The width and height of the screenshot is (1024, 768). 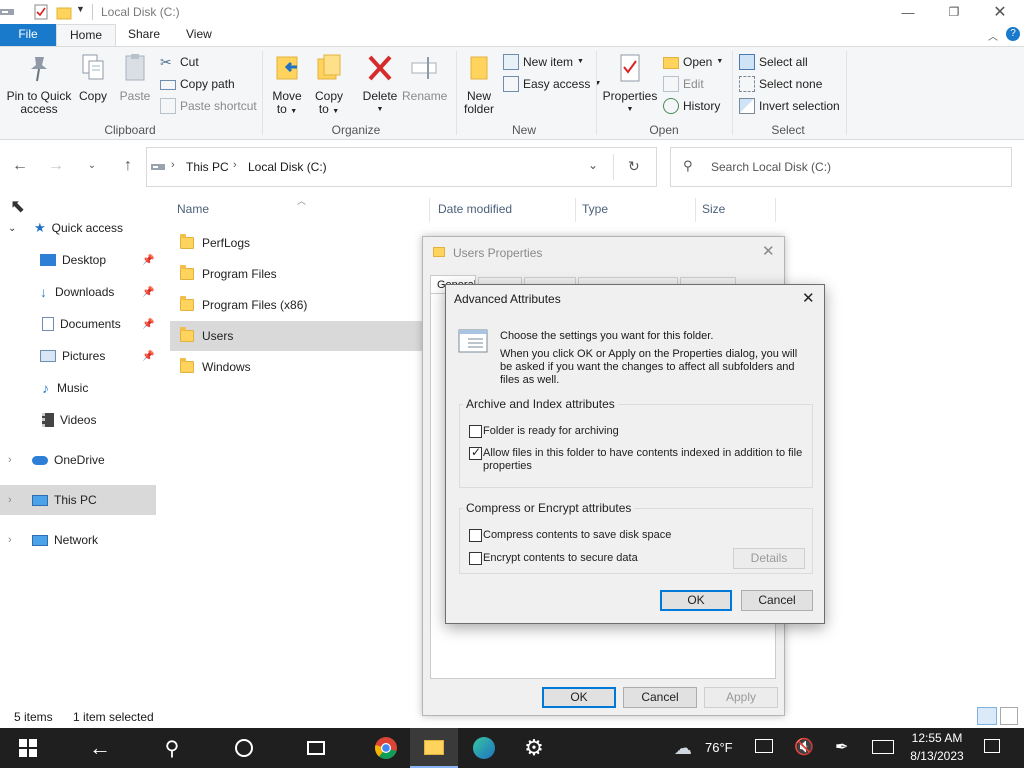 What do you see at coordinates (13, 228) in the screenshot?
I see `expand-chevron-icon: ⌄` at bounding box center [13, 228].